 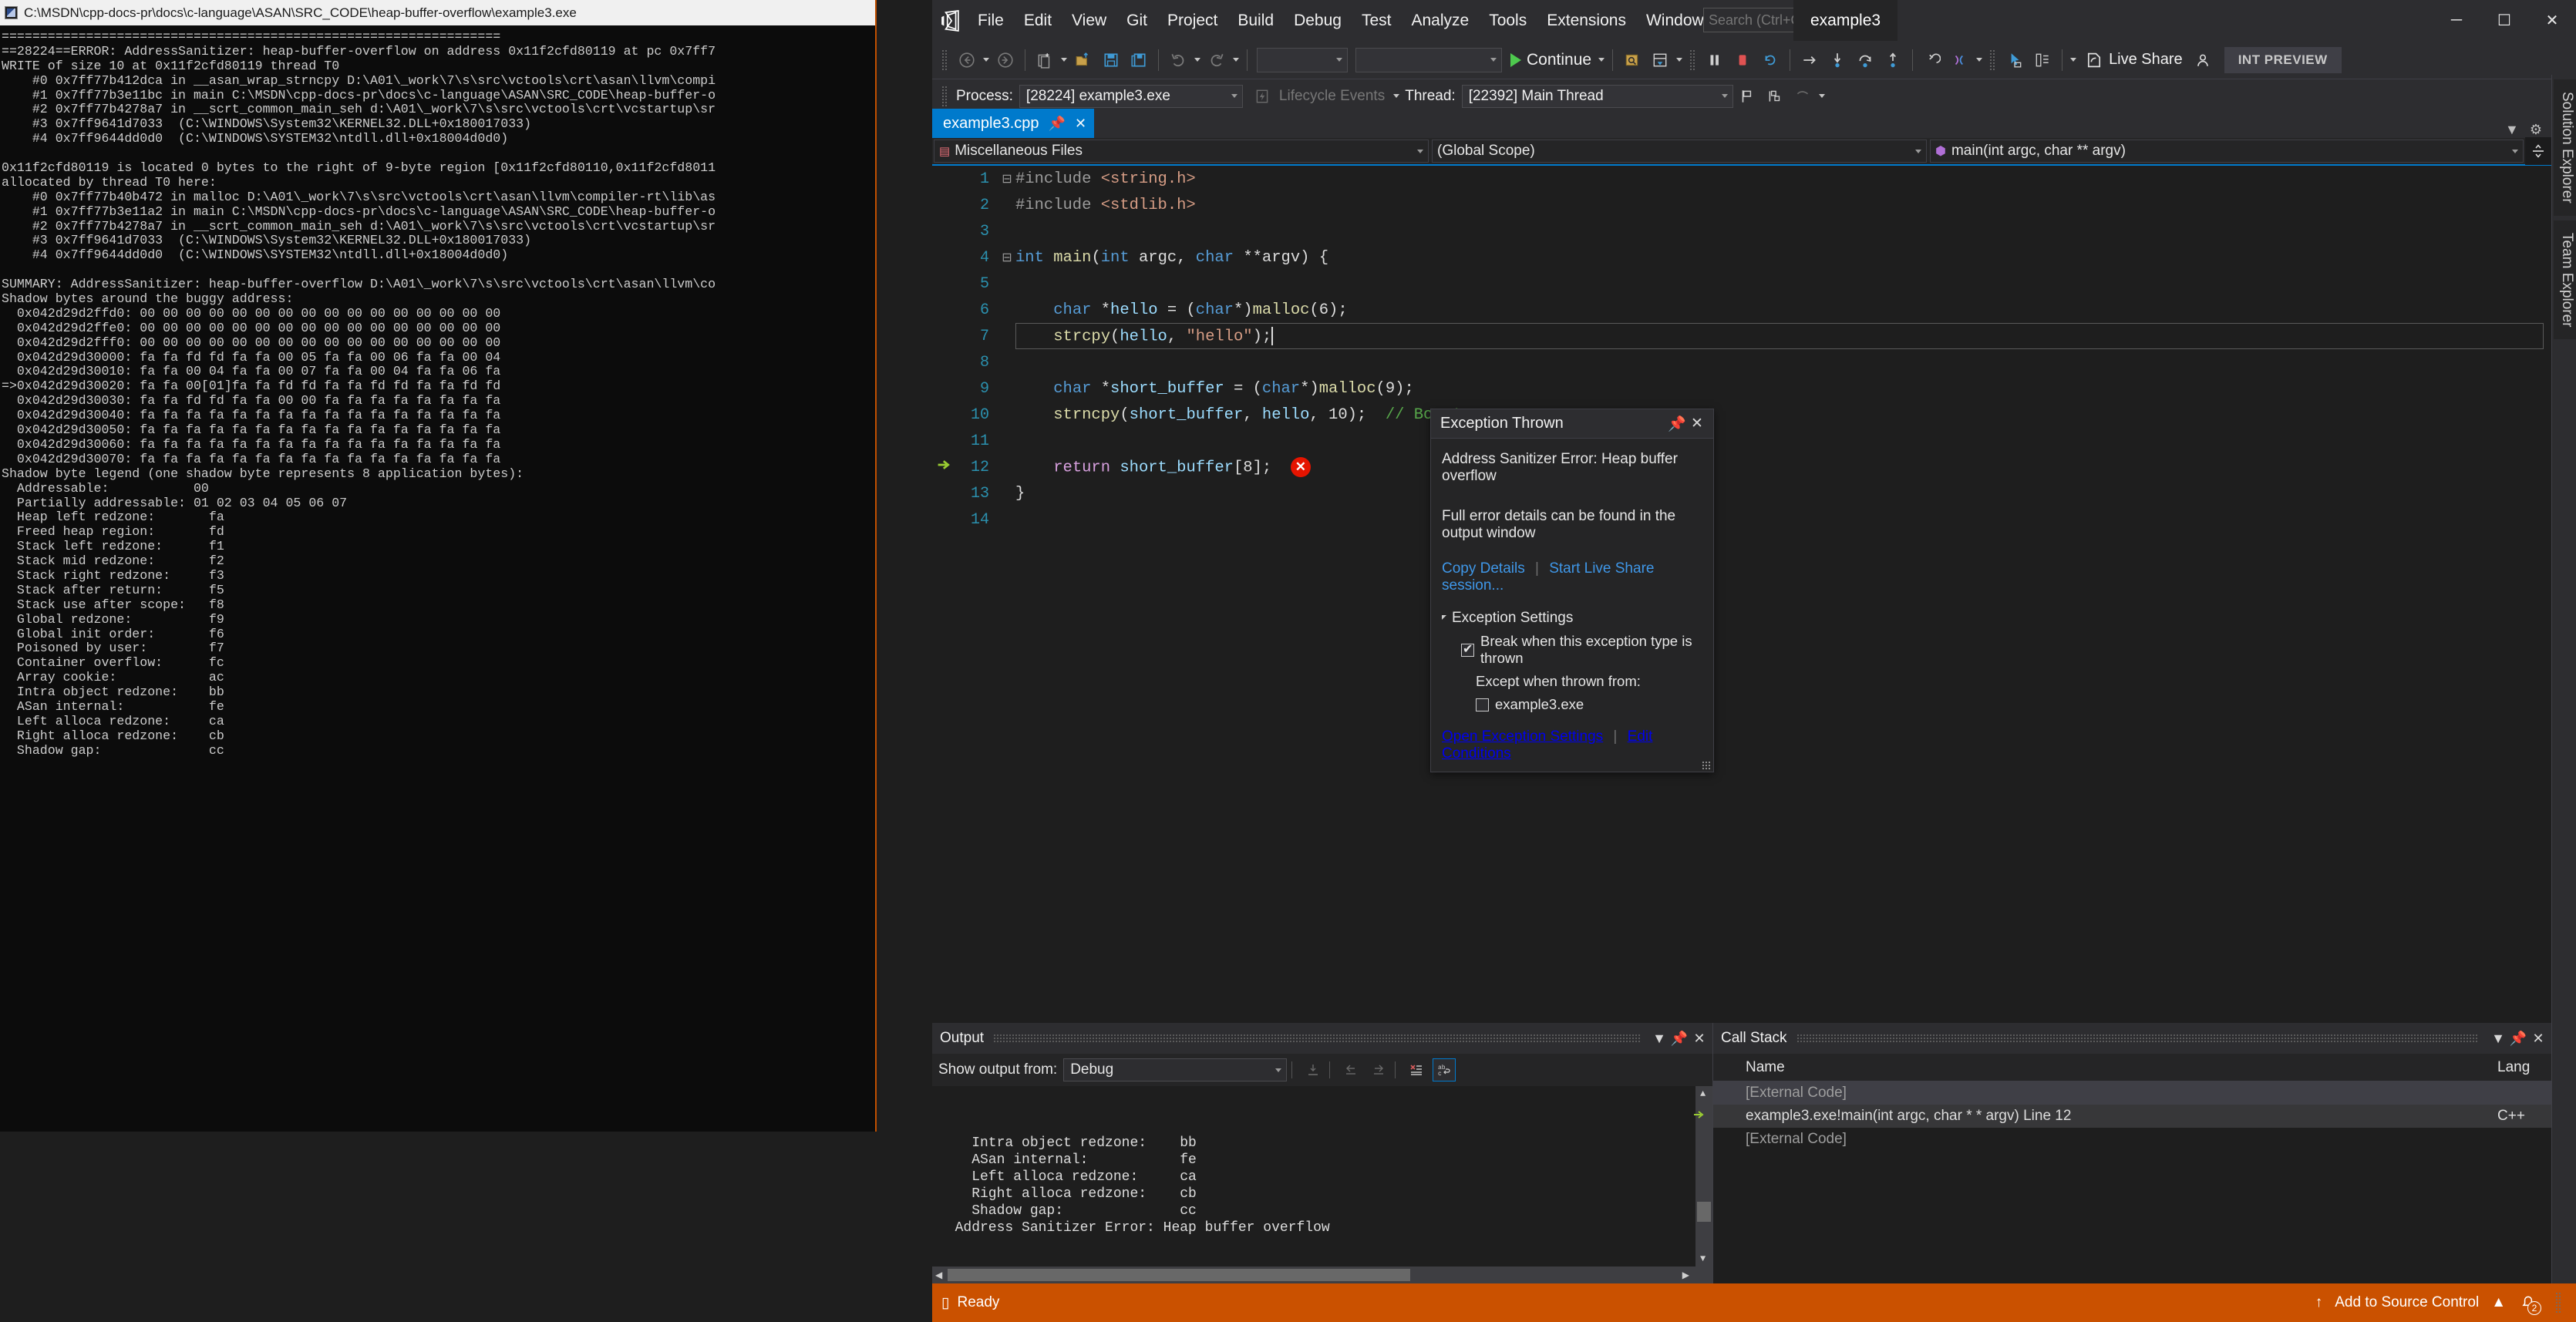 What do you see at coordinates (1139, 60) in the screenshot?
I see `save-all-icon` at bounding box center [1139, 60].